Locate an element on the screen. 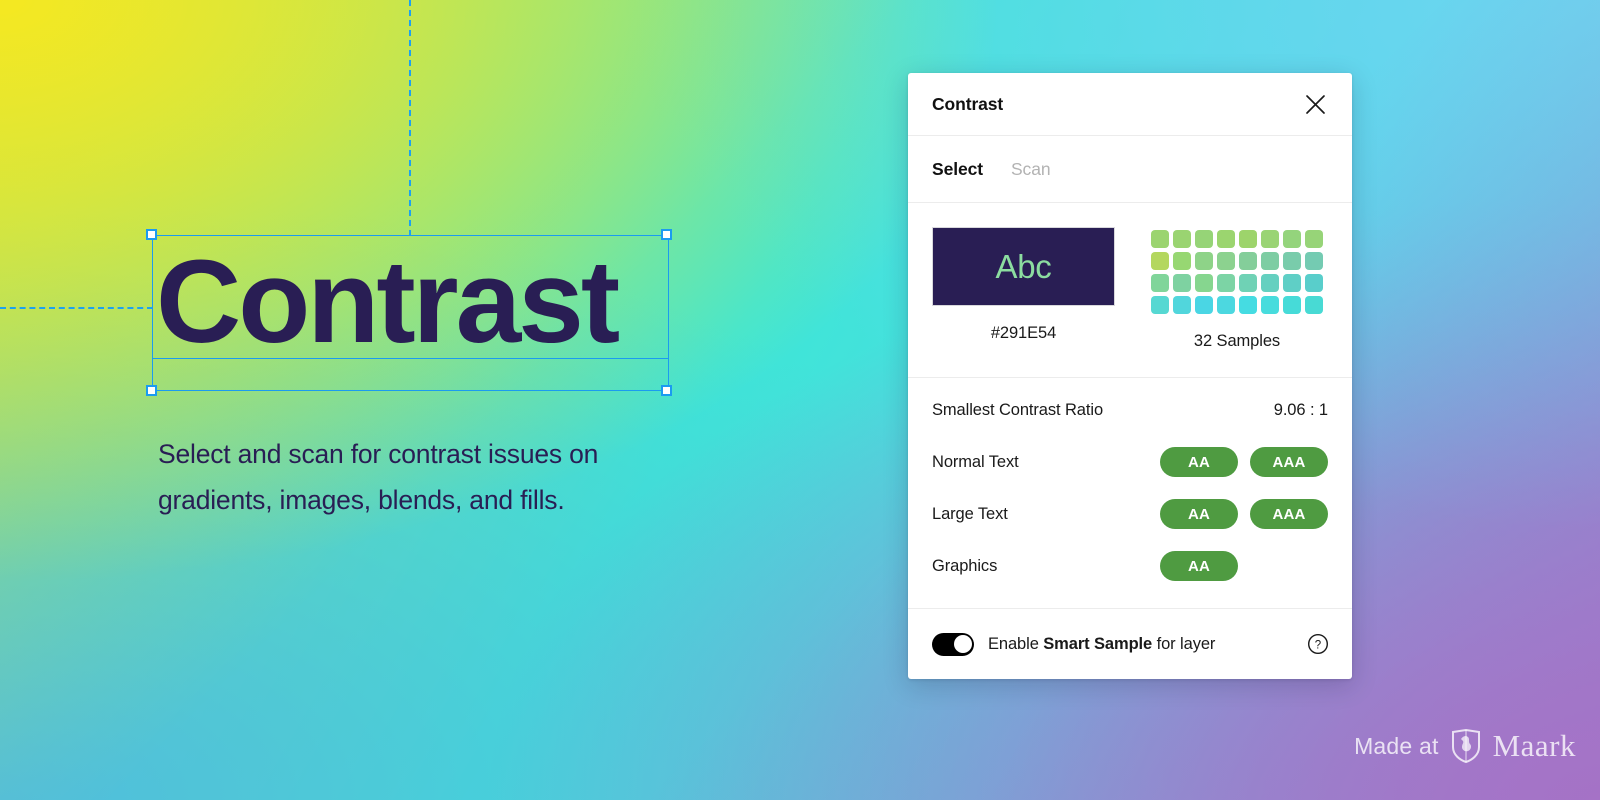 The height and width of the screenshot is (800, 1600). result-row-smallest-contrast-ratio: Smallest Contrast Ratio 9.06 : 1 is located at coordinates (1130, 410).